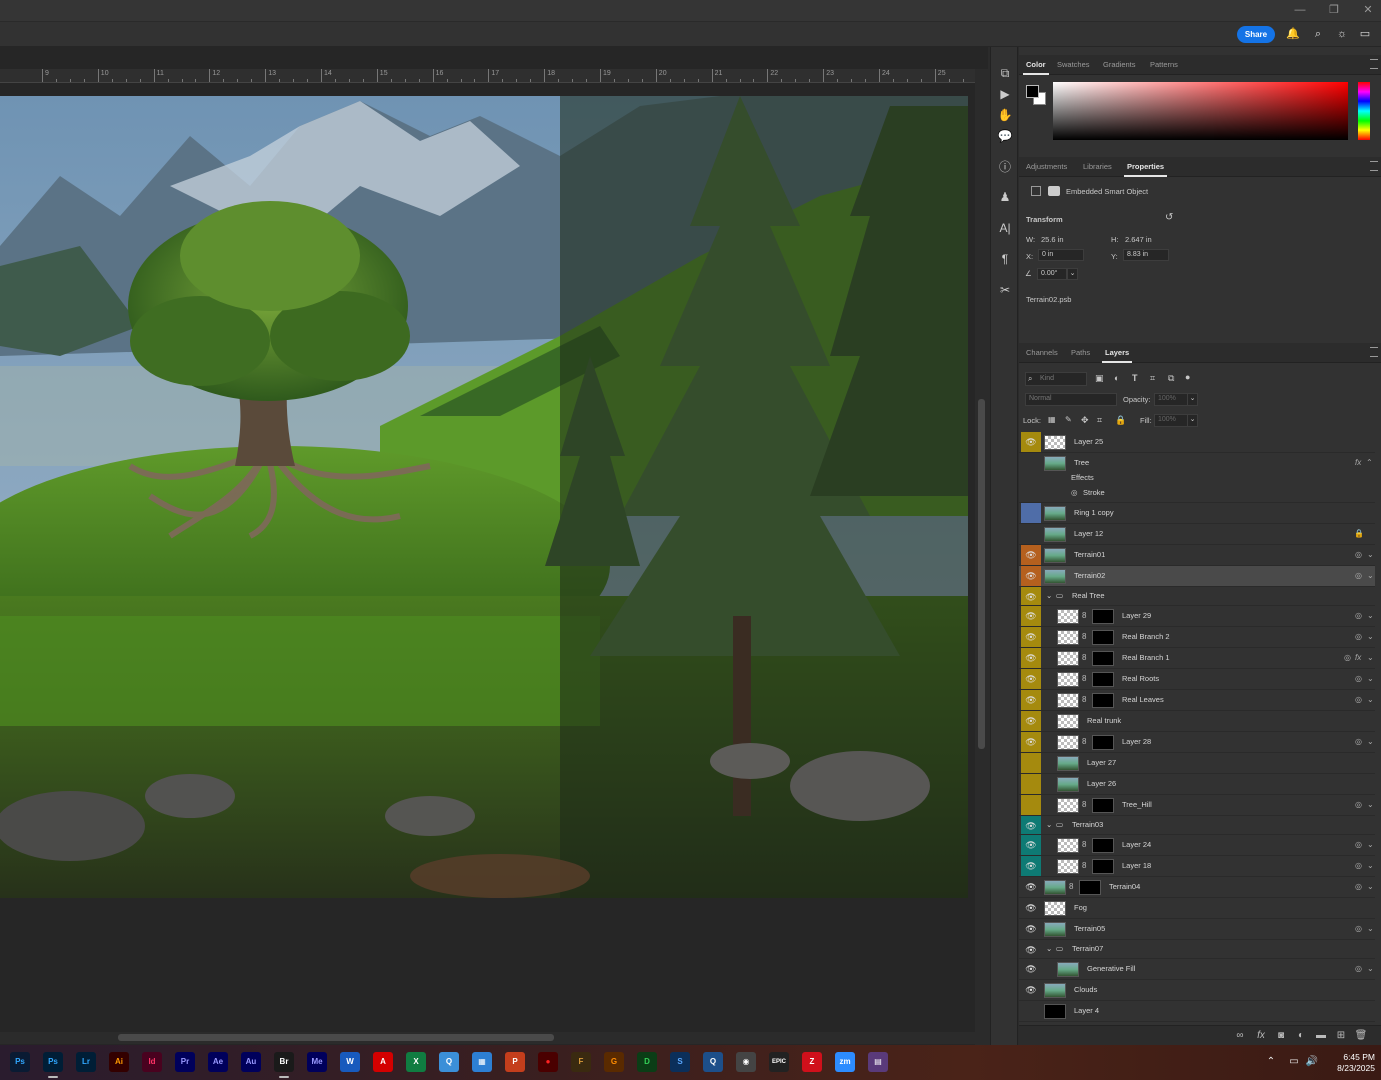 The width and height of the screenshot is (1381, 1080). What do you see at coordinates (1312, 1062) in the screenshot?
I see `volume-icon: 🔊` at bounding box center [1312, 1062].